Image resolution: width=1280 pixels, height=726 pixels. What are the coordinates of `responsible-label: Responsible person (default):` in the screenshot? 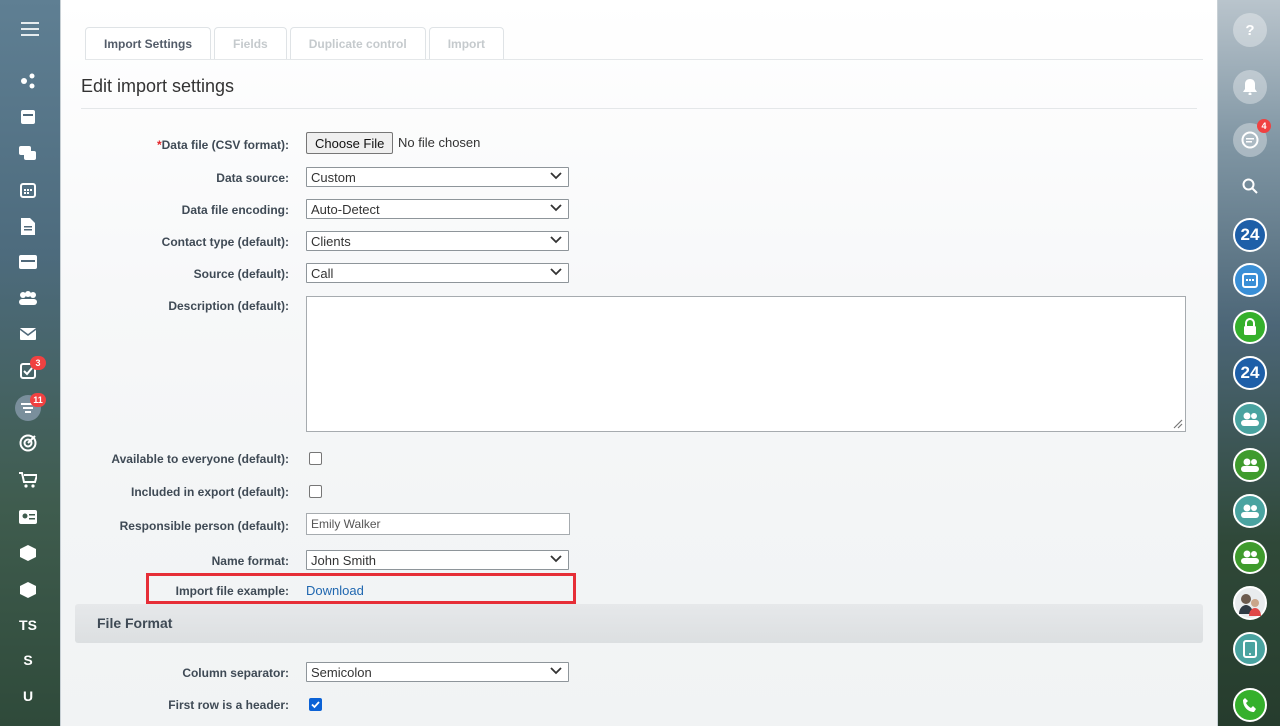 It's located at (204, 526).